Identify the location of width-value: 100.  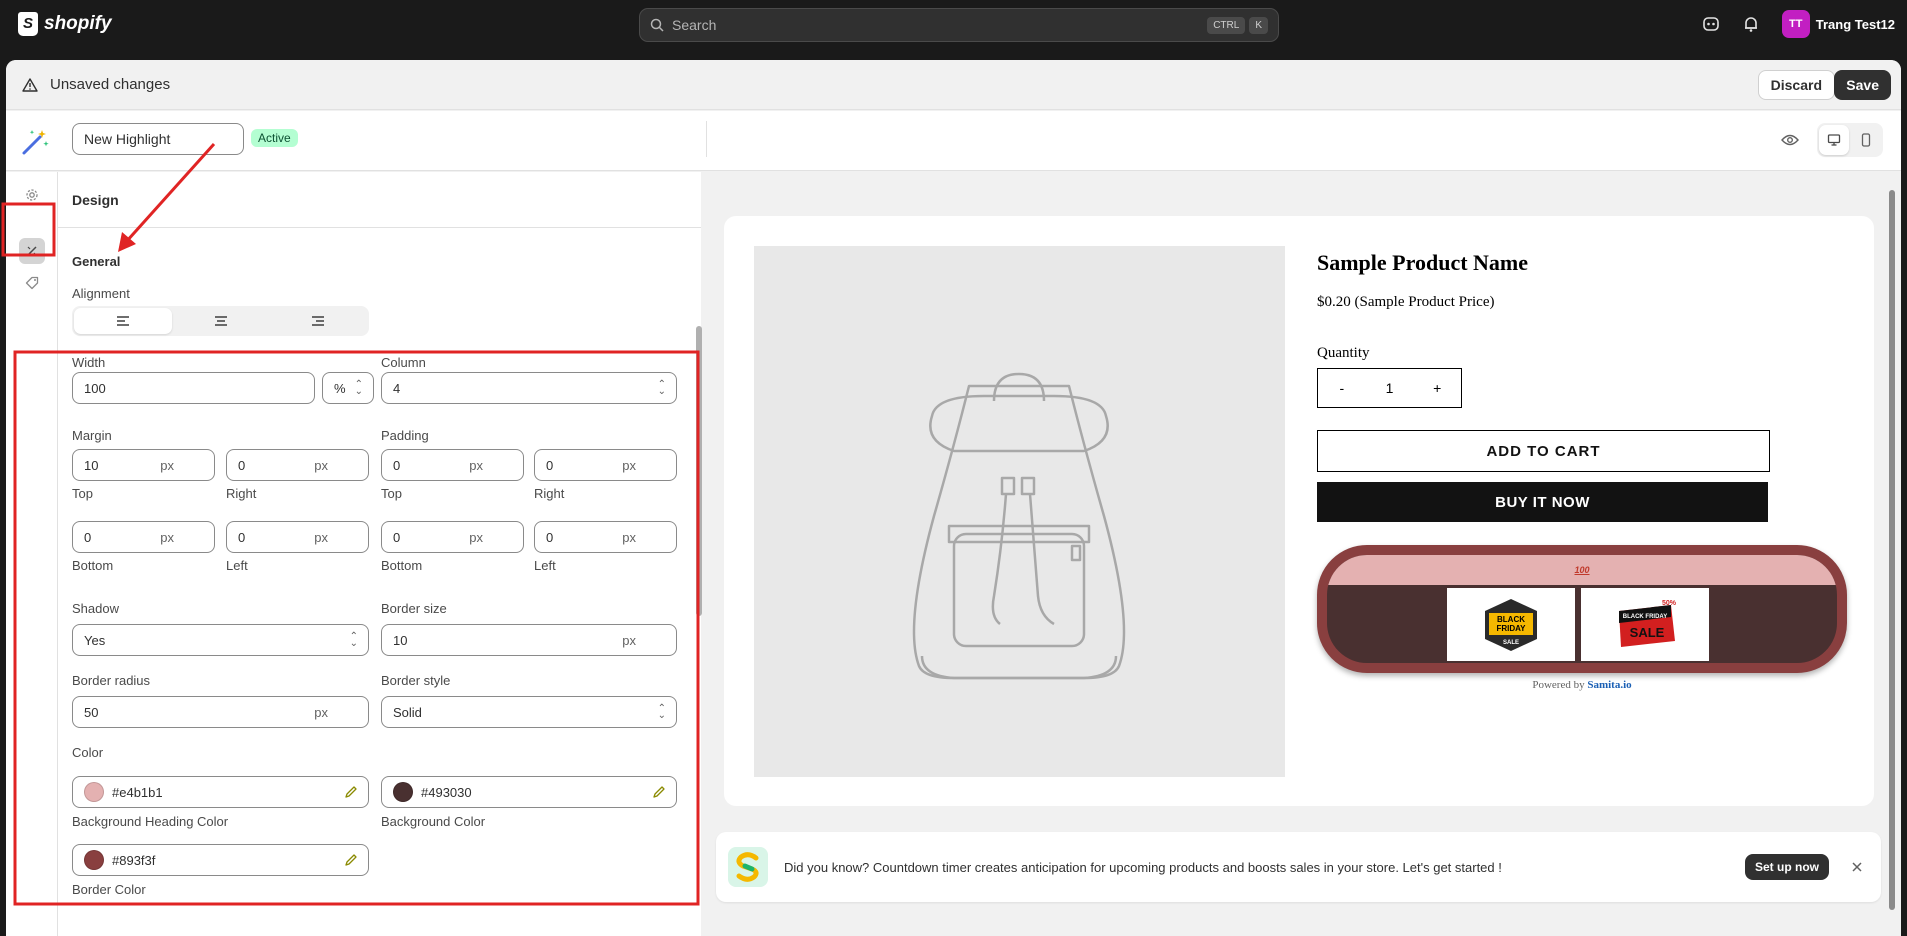
(95, 388).